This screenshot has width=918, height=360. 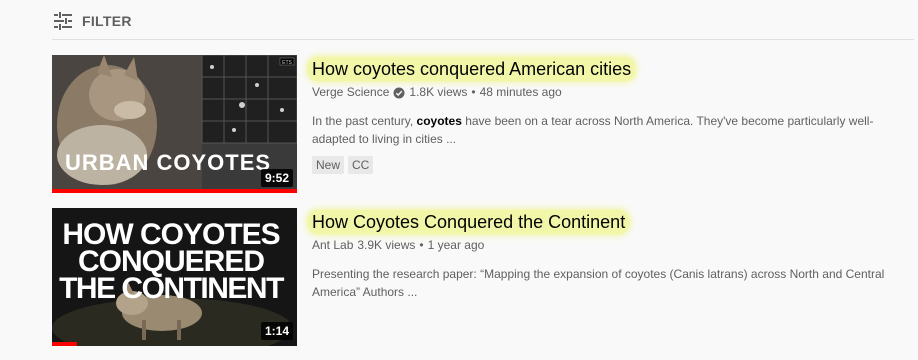 I want to click on filter-button: FILTER, so click(x=92, y=21).